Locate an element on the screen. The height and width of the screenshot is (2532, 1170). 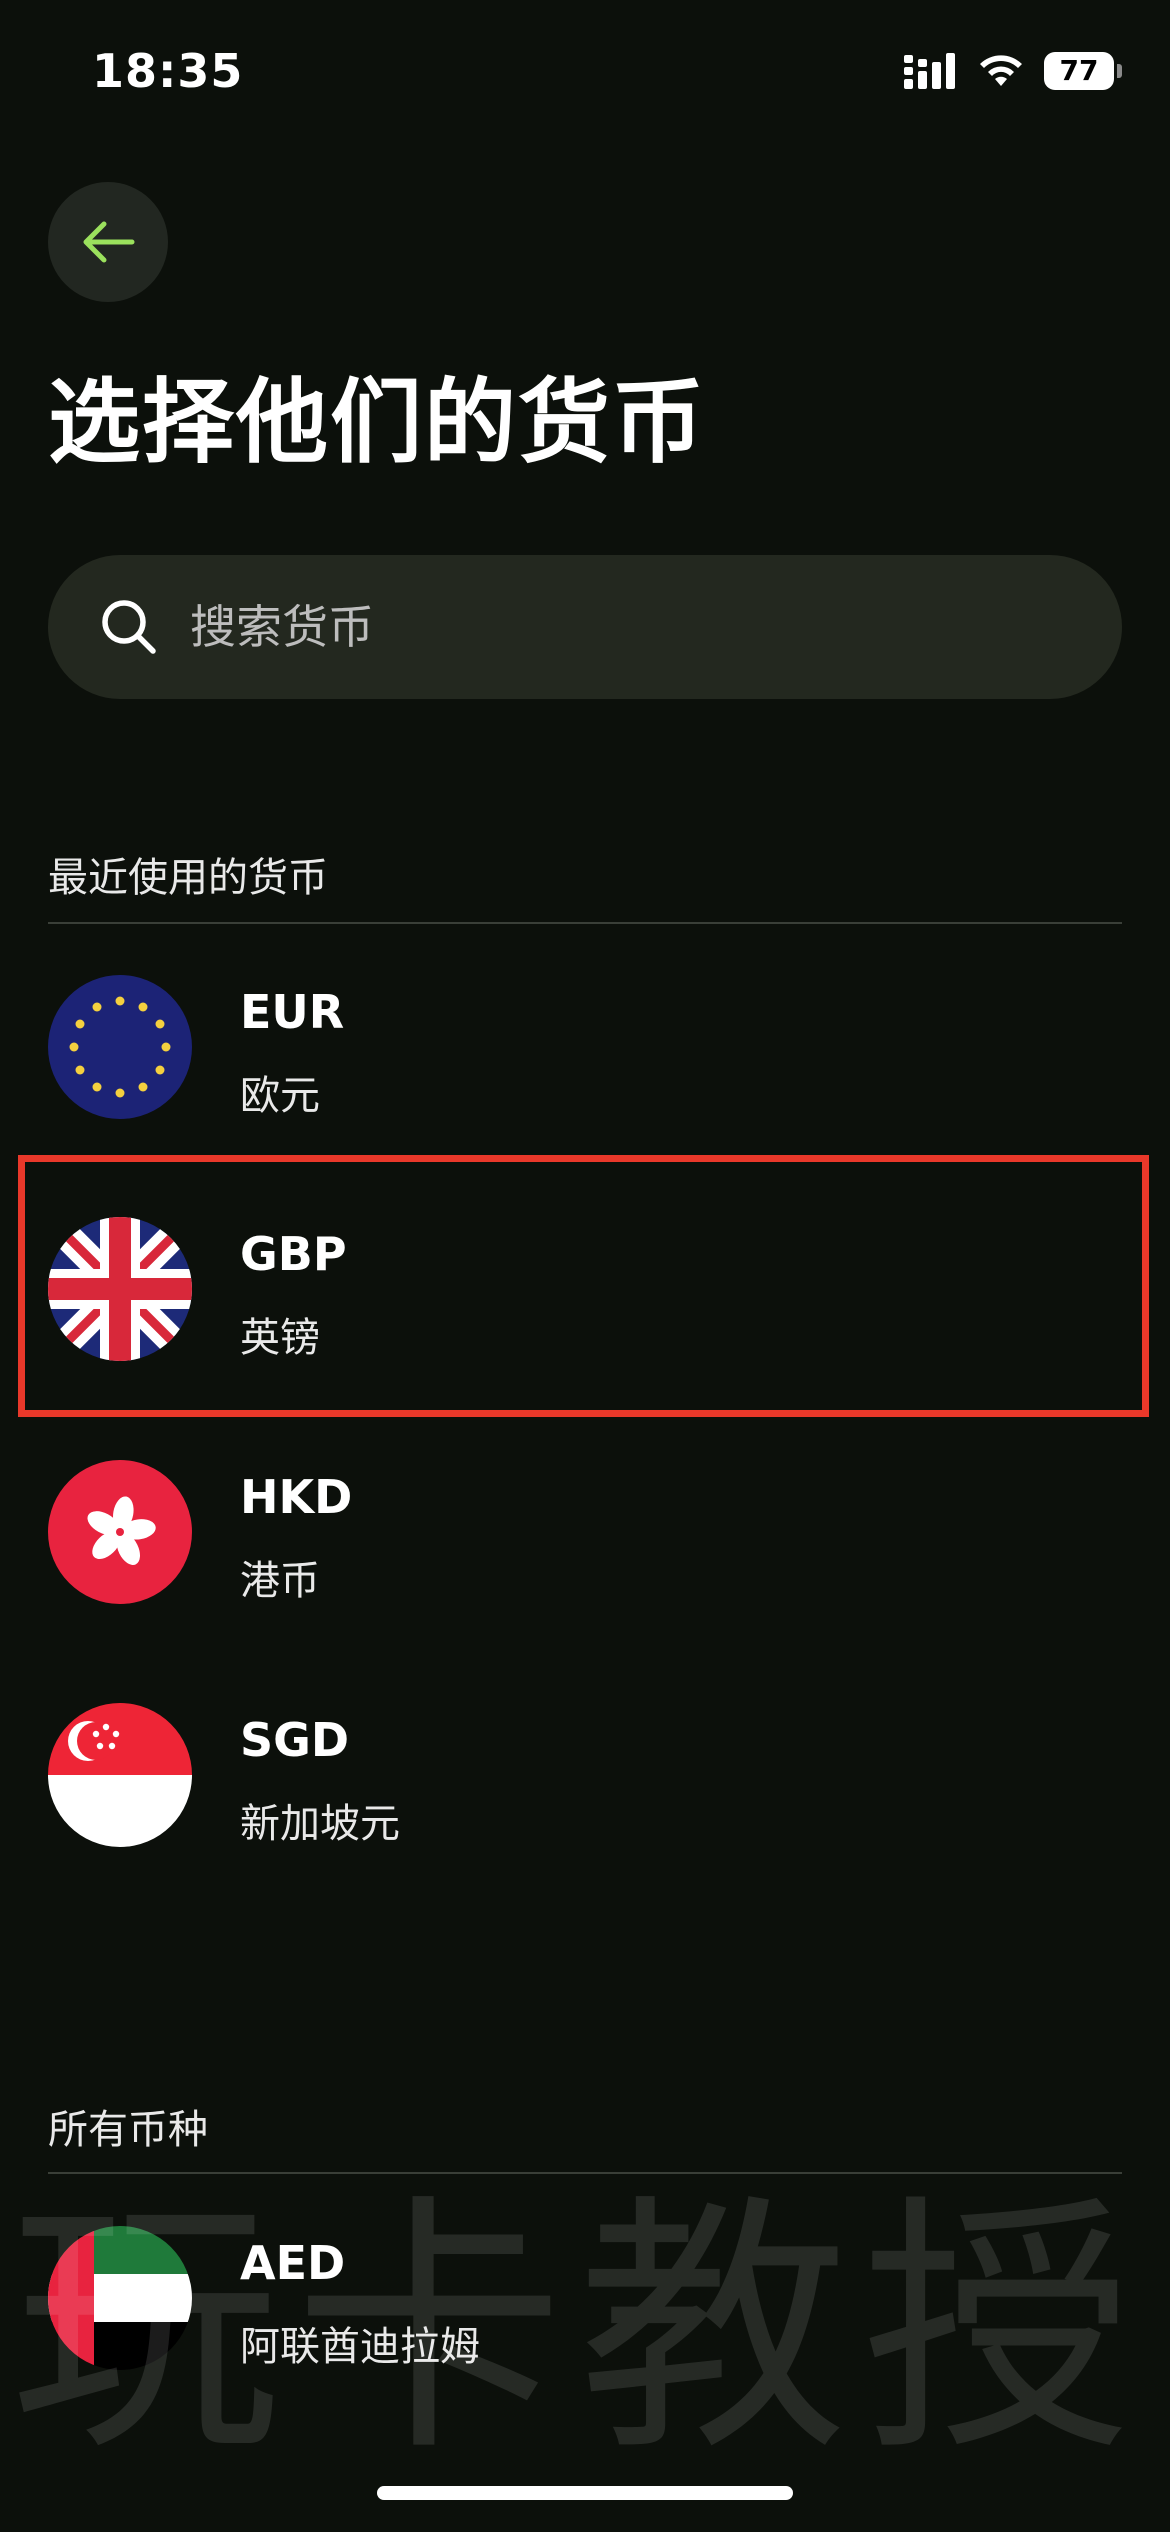
currency-code: SGD is located at coordinates (295, 1740).